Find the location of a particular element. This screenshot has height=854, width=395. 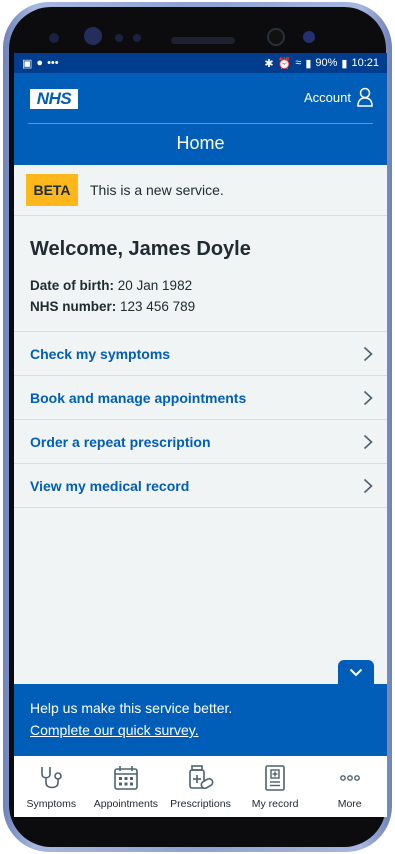

survey-link: Complete our quick survey. is located at coordinates (114, 730).